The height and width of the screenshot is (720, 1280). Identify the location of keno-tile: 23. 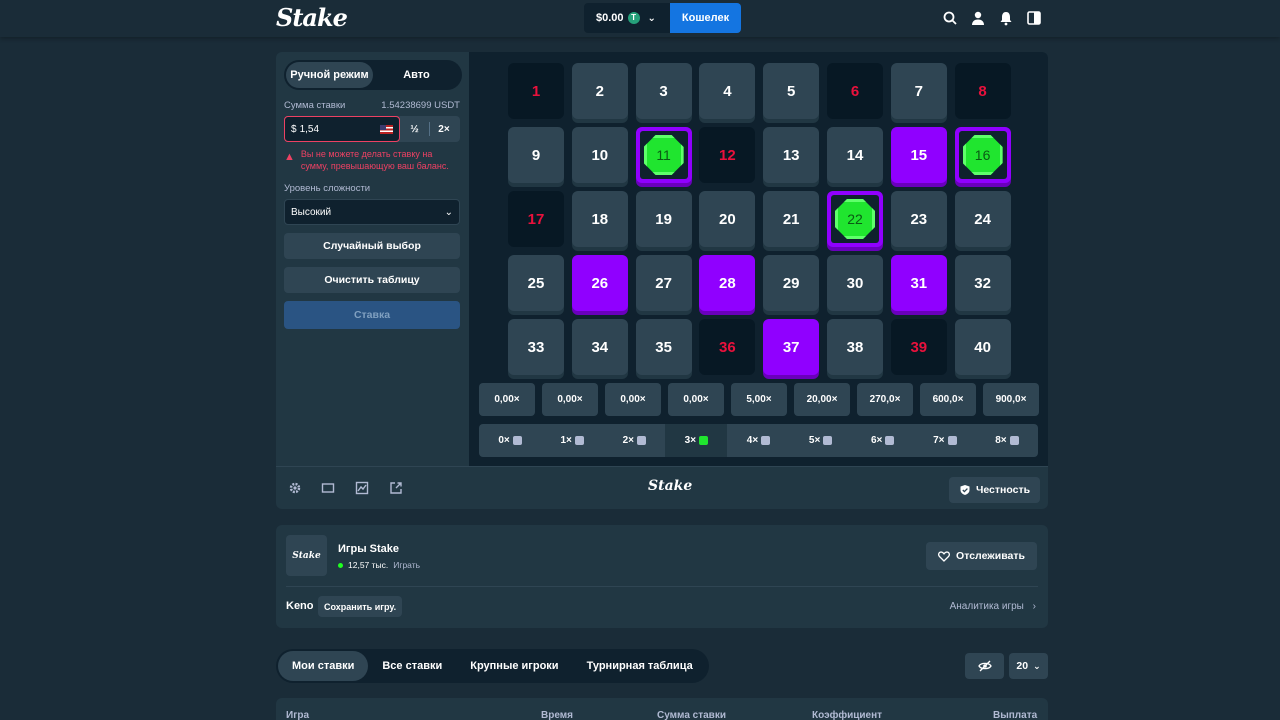
(918, 219).